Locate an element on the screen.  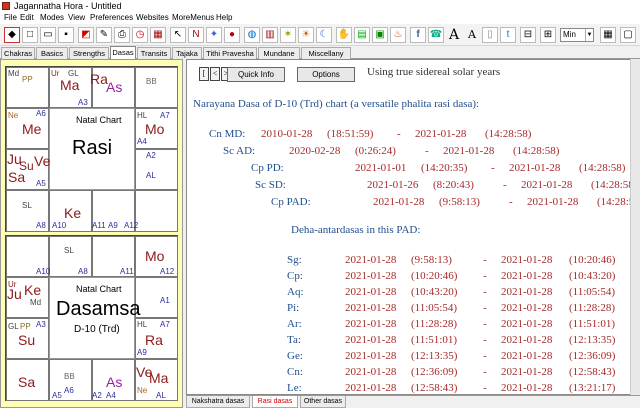
rasi-sl: SL is located at coordinates (27, 205).